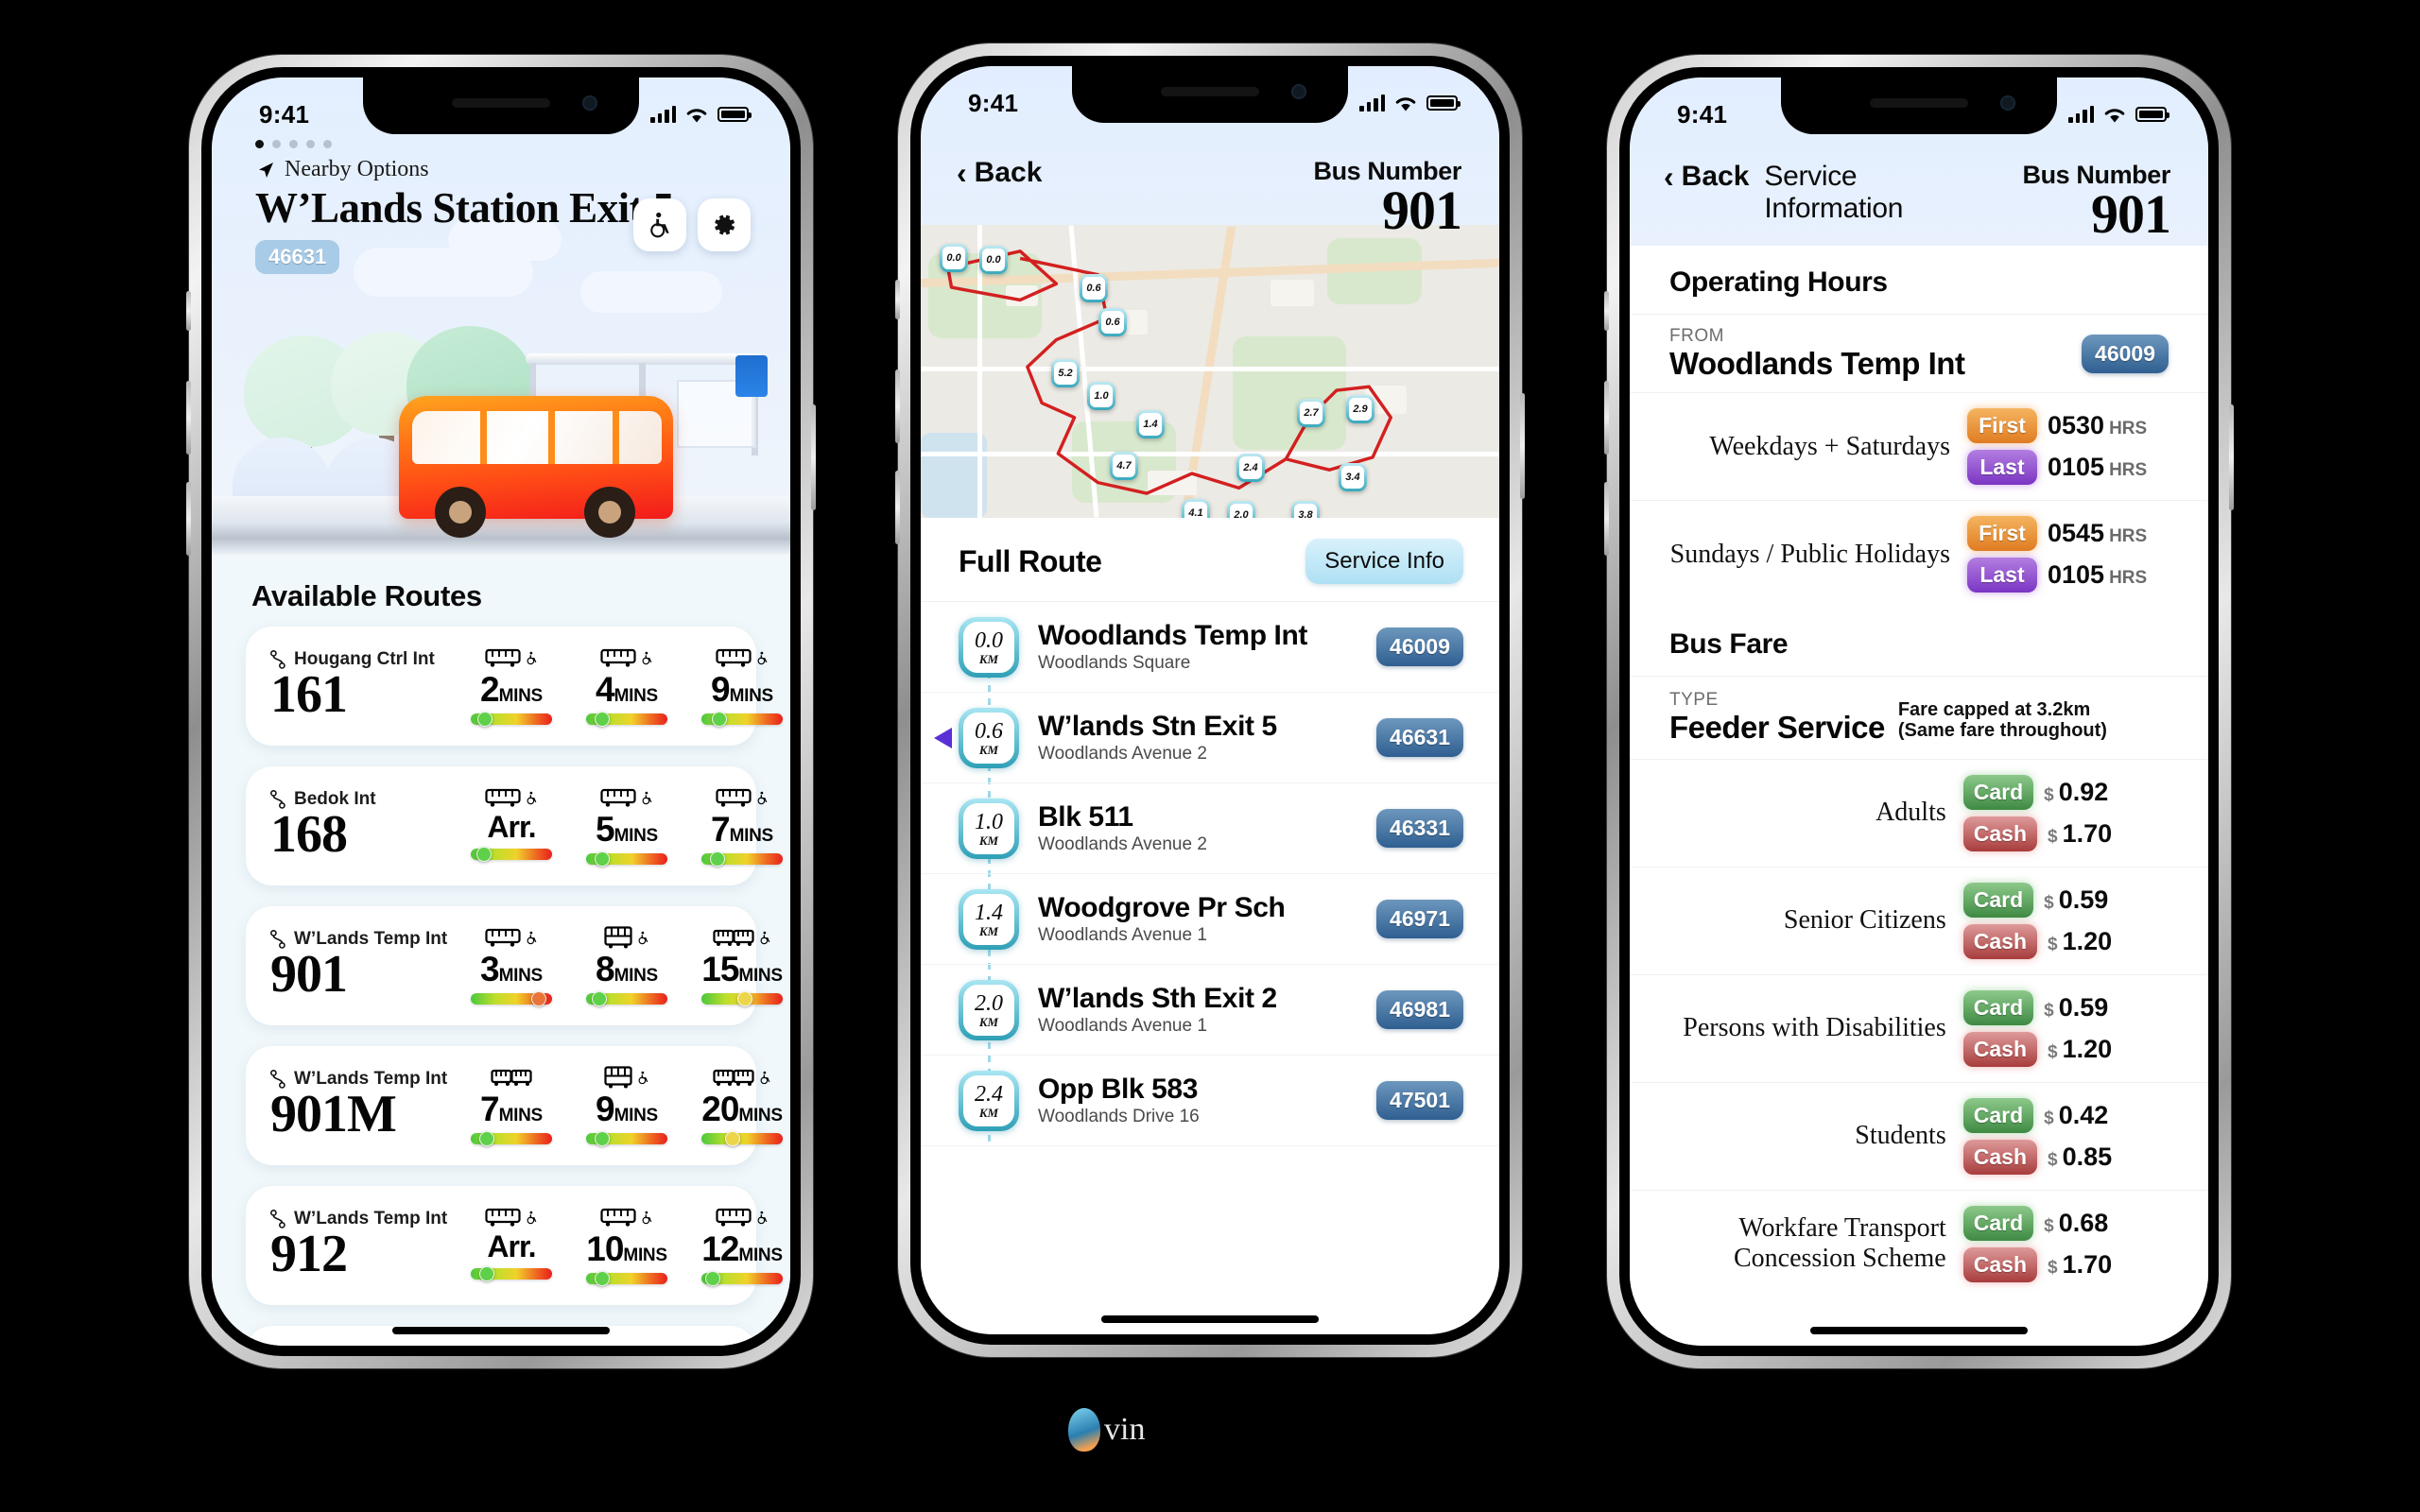 This screenshot has width=2420, height=1512. What do you see at coordinates (738, 965) in the screenshot?
I see `arrival-slot: 15 MINS` at bounding box center [738, 965].